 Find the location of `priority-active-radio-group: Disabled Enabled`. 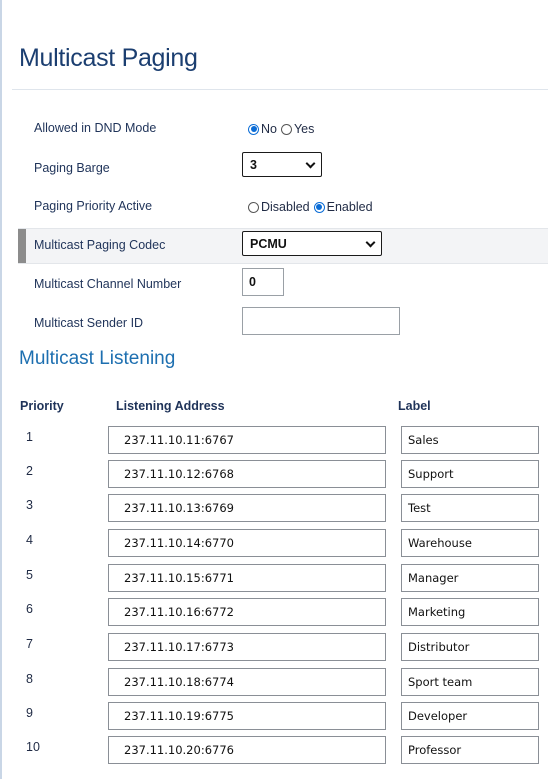

priority-active-radio-group: Disabled Enabled is located at coordinates (312, 207).